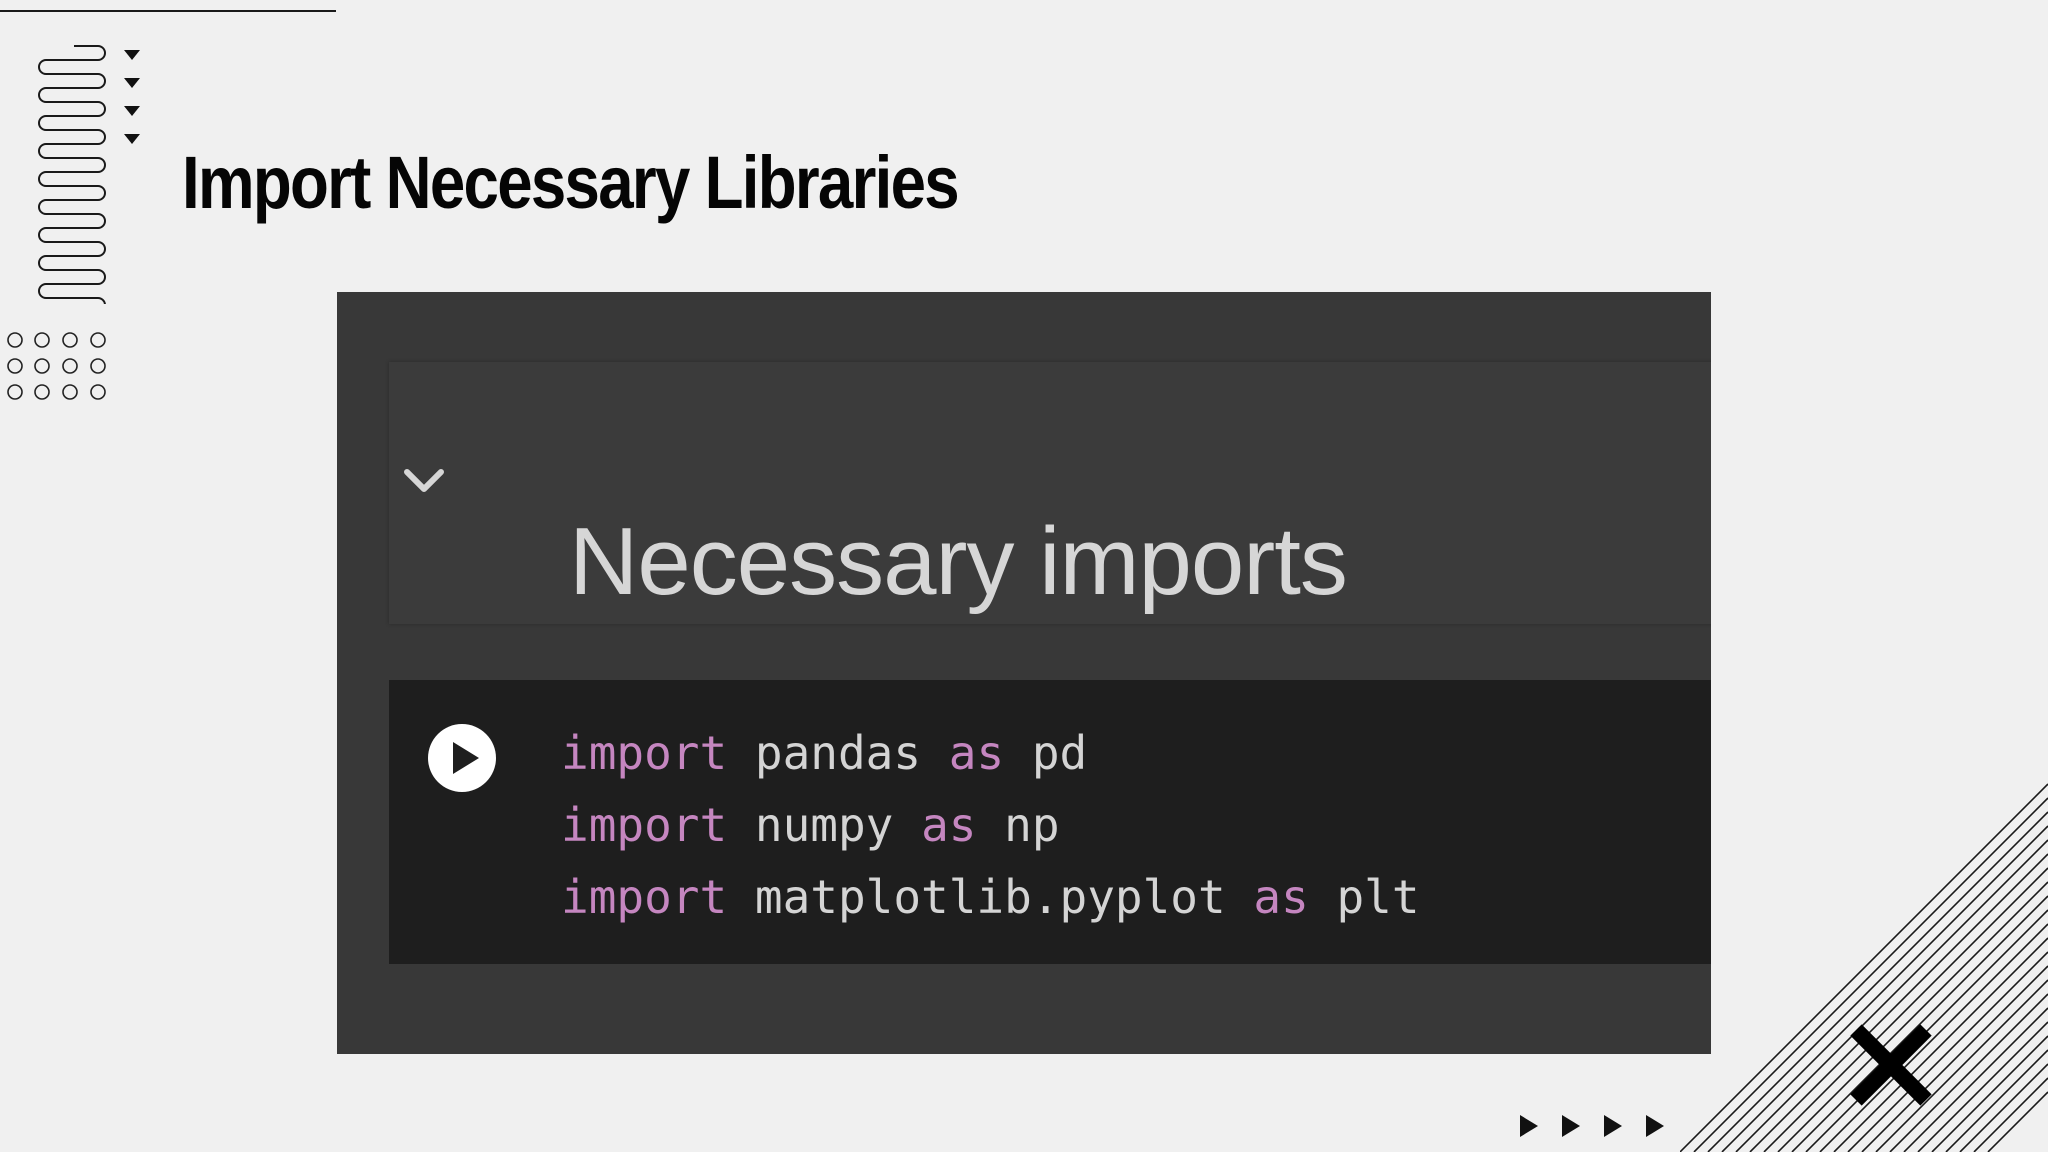  Describe the element at coordinates (838, 753) in the screenshot. I see `module-name: pandas` at that location.